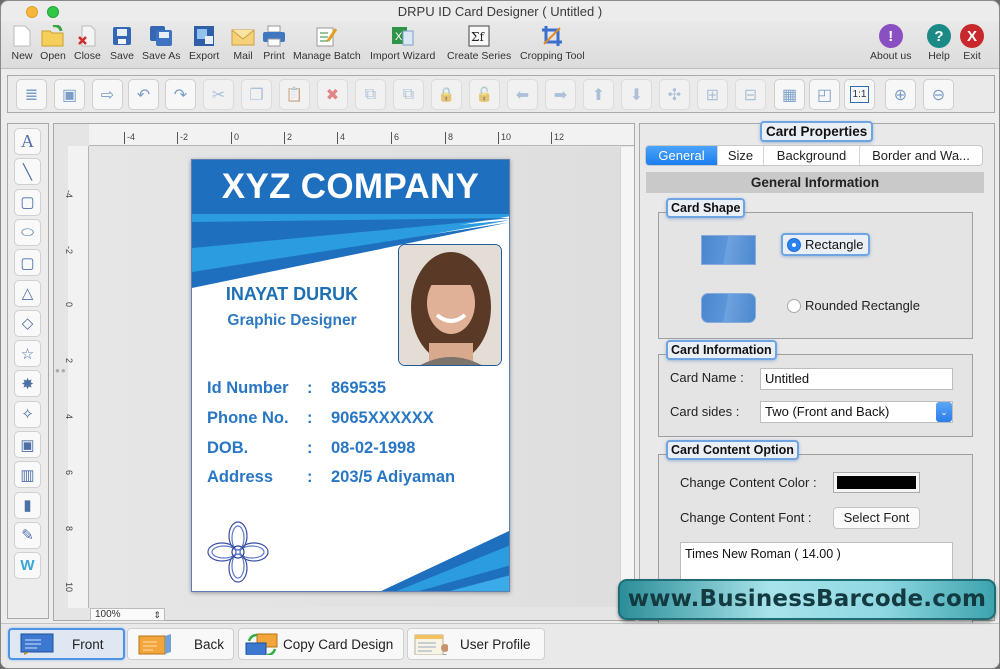 This screenshot has width=1000, height=669. Describe the element at coordinates (856, 379) in the screenshot. I see `card-name-input: Untitled` at that location.